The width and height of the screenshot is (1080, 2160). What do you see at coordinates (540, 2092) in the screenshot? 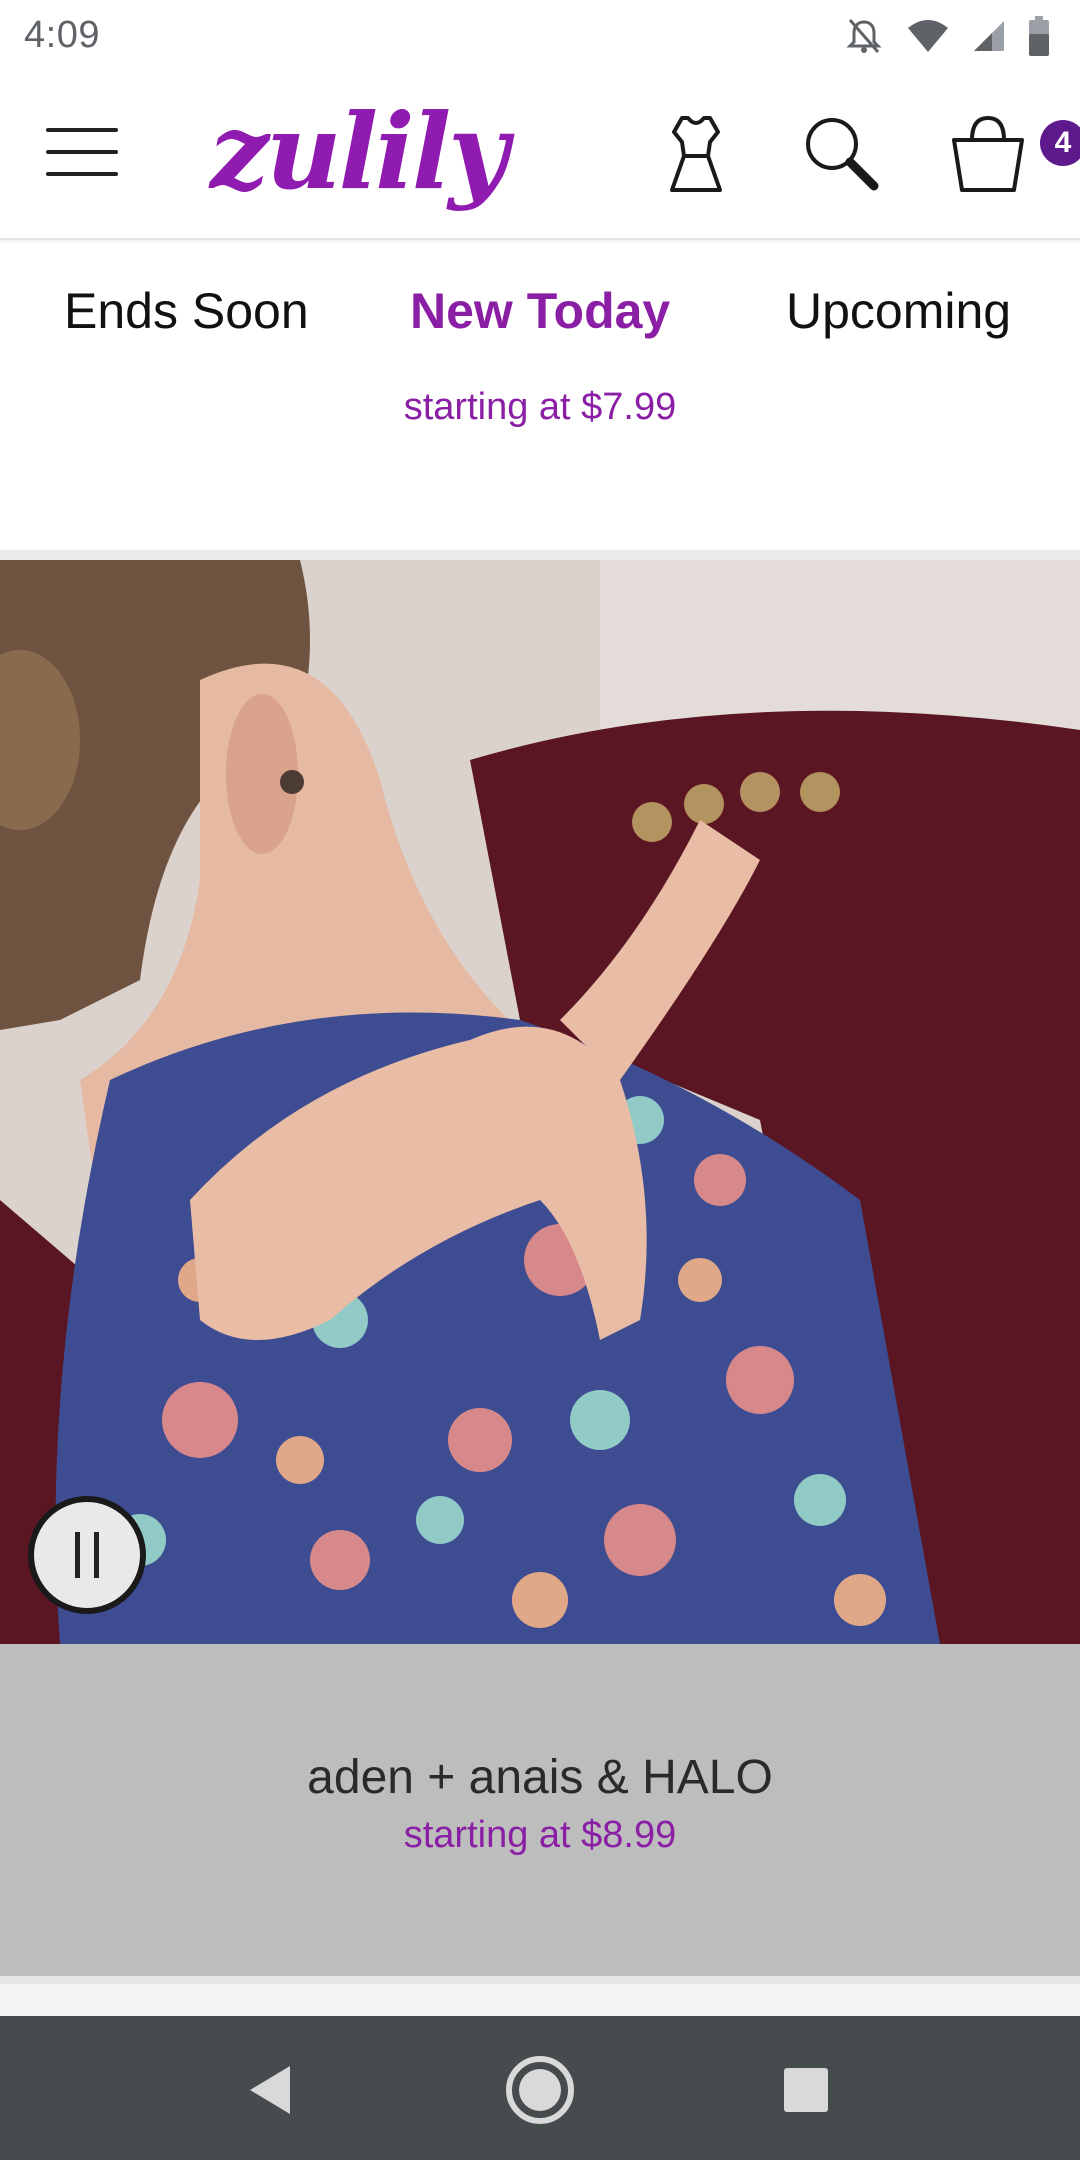
I see `home-icon` at bounding box center [540, 2092].